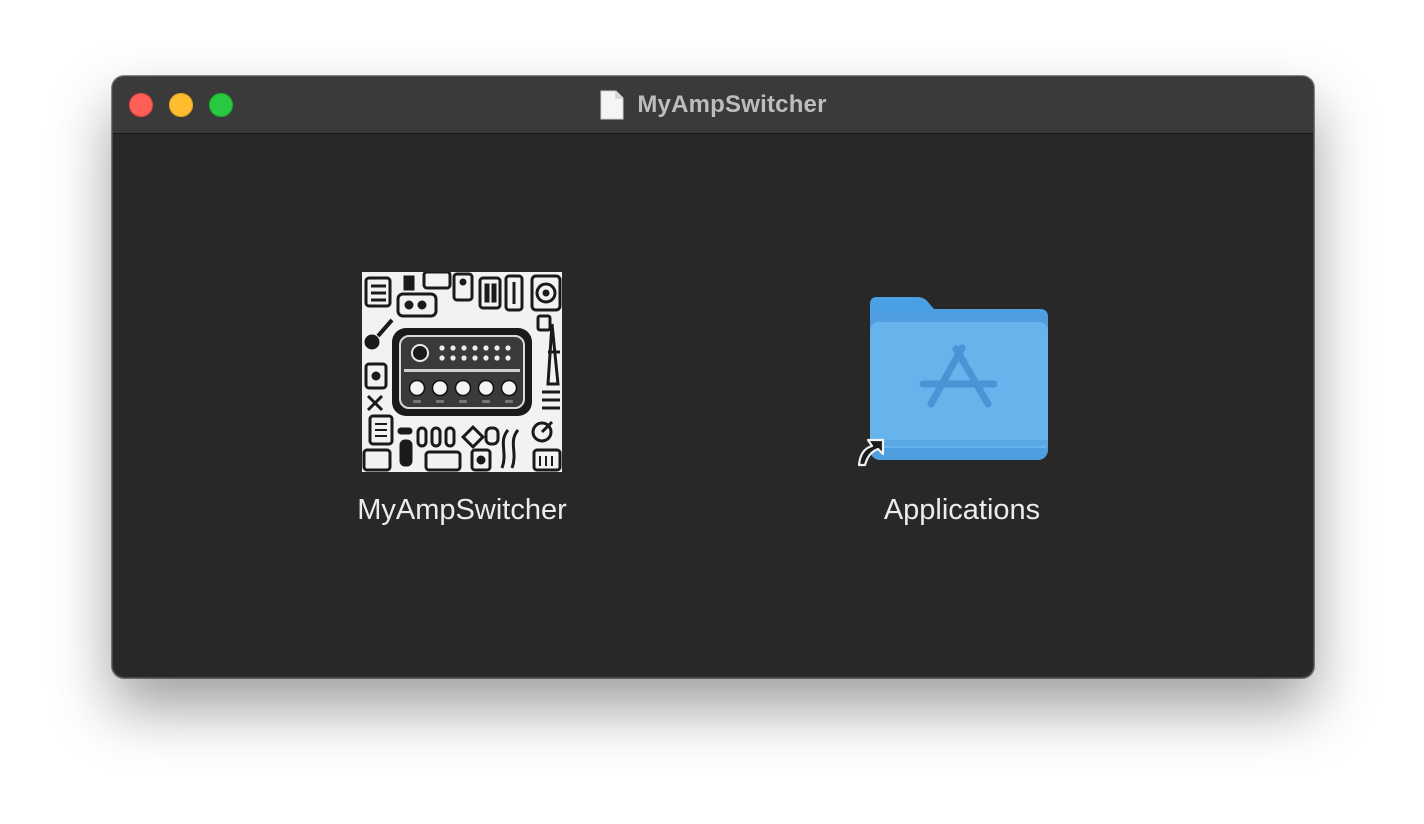 Image resolution: width=1424 pixels, height=824 pixels. I want to click on alias-arrow-icon, so click(871, 452).